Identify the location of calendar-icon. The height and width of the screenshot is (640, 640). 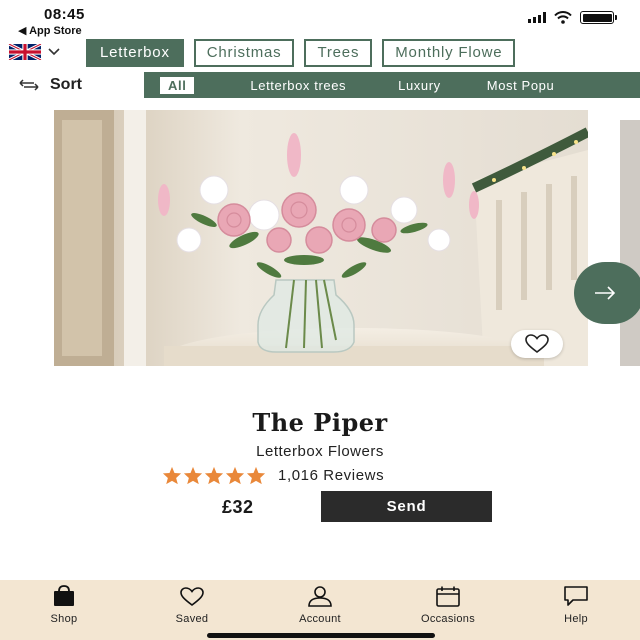
(448, 596).